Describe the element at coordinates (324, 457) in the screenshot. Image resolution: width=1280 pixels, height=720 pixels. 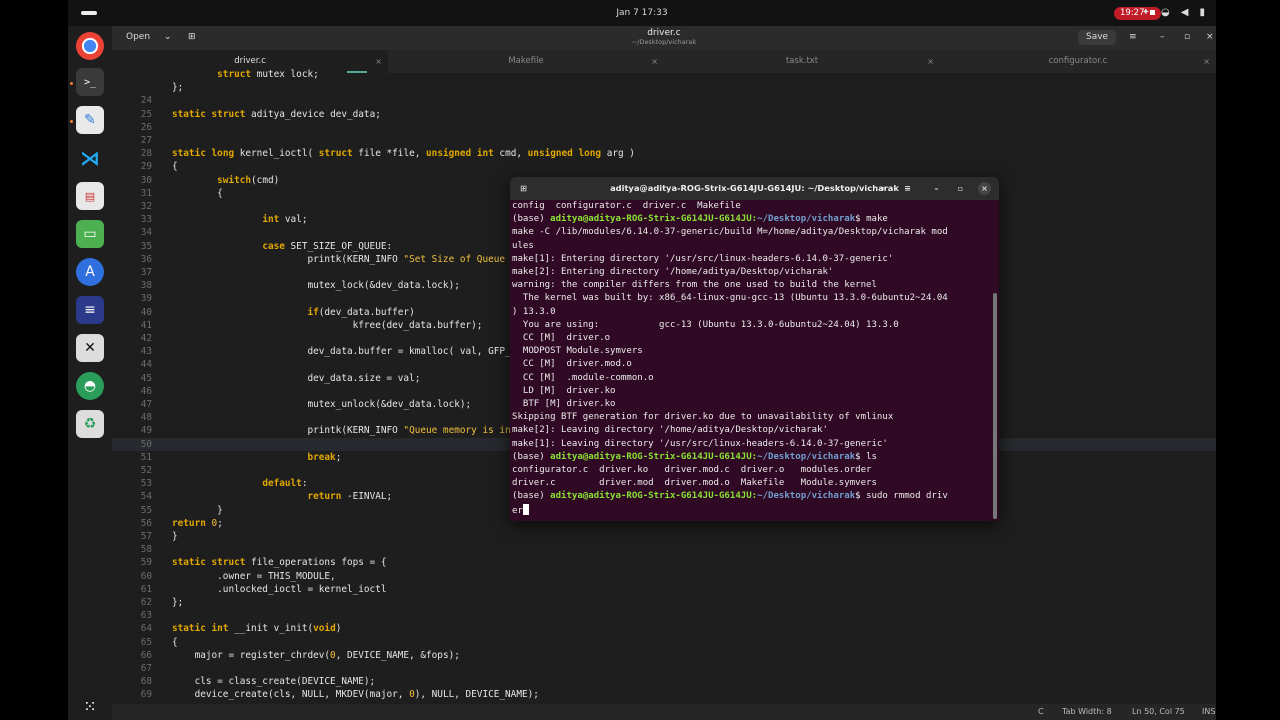
I see `code-text: break;` at that location.